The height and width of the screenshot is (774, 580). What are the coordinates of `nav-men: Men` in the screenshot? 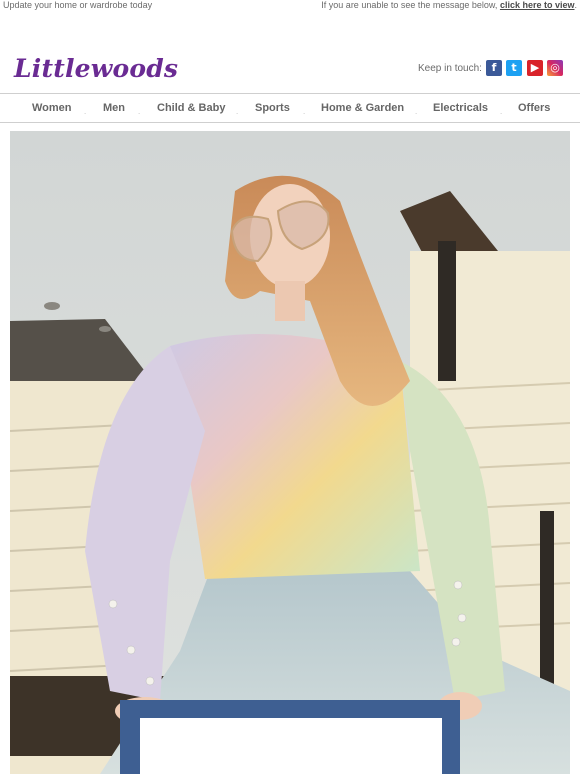 It's located at (114, 108).